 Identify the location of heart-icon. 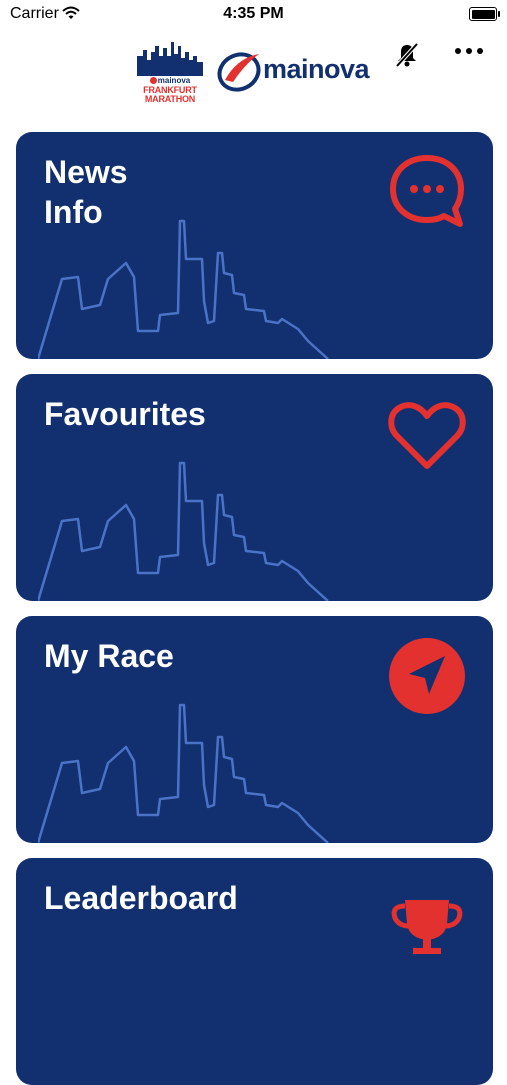
(427, 435).